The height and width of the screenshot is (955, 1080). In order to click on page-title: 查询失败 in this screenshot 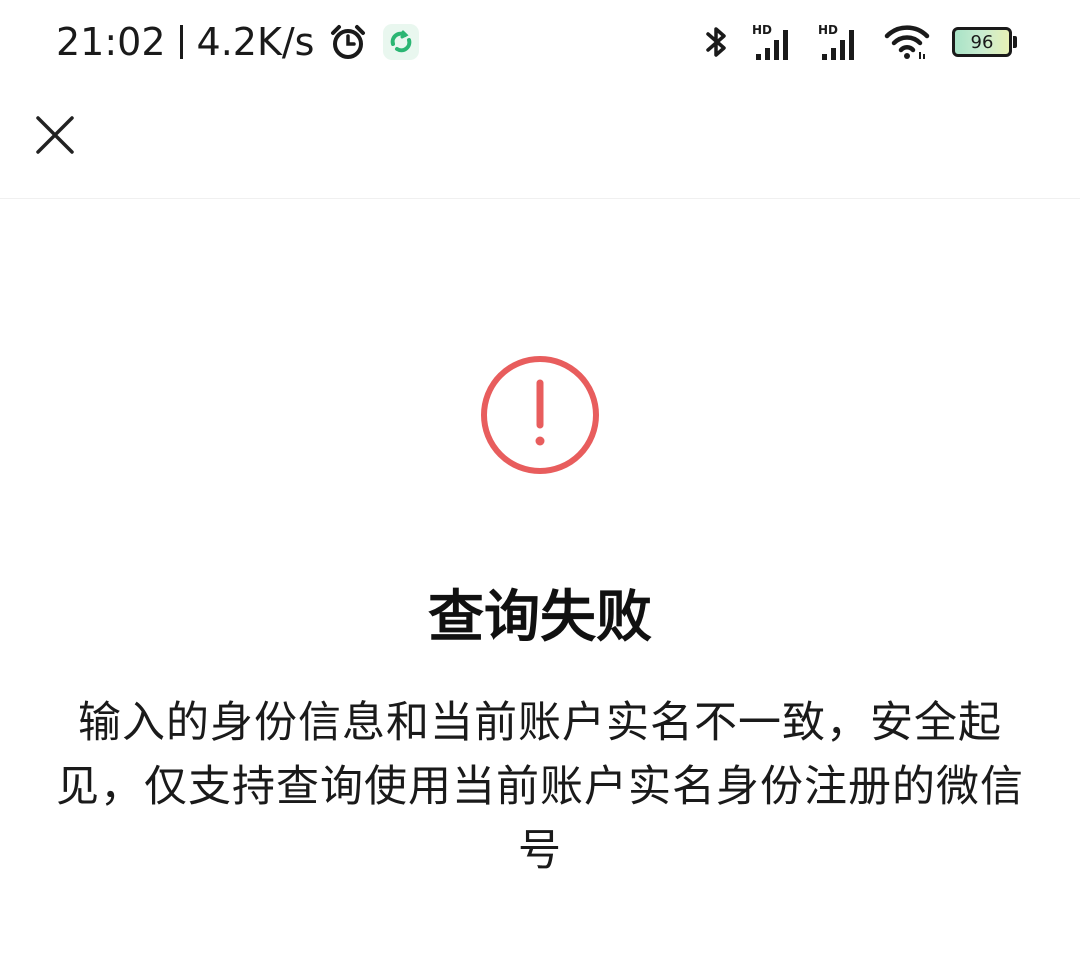, I will do `click(540, 617)`.